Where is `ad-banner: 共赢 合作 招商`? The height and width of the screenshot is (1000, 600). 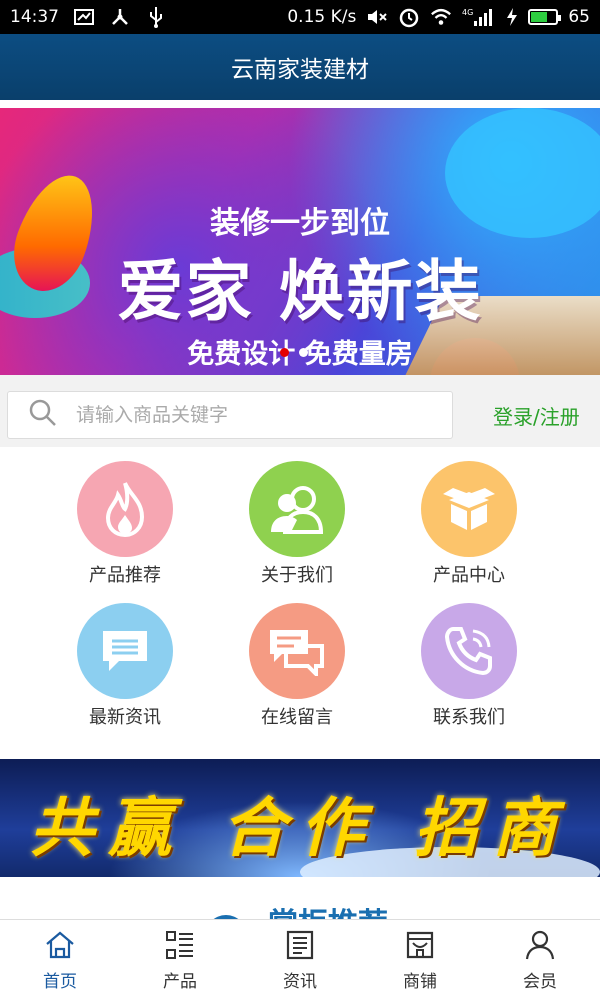 ad-banner: 共赢 合作 招商 is located at coordinates (300, 818).